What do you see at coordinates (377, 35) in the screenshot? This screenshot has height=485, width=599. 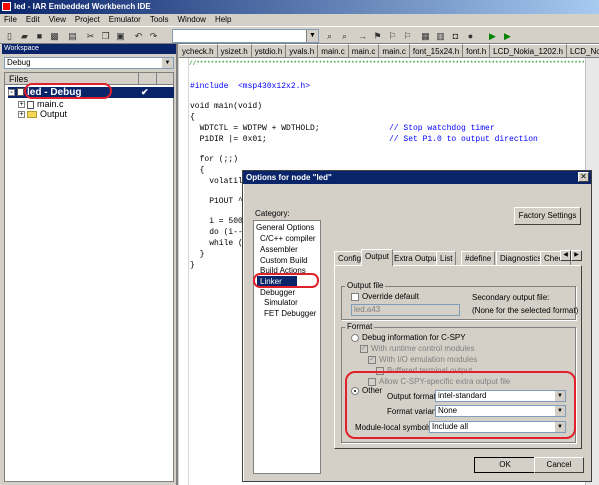 I see `bookmark-icon: ⚑` at bounding box center [377, 35].